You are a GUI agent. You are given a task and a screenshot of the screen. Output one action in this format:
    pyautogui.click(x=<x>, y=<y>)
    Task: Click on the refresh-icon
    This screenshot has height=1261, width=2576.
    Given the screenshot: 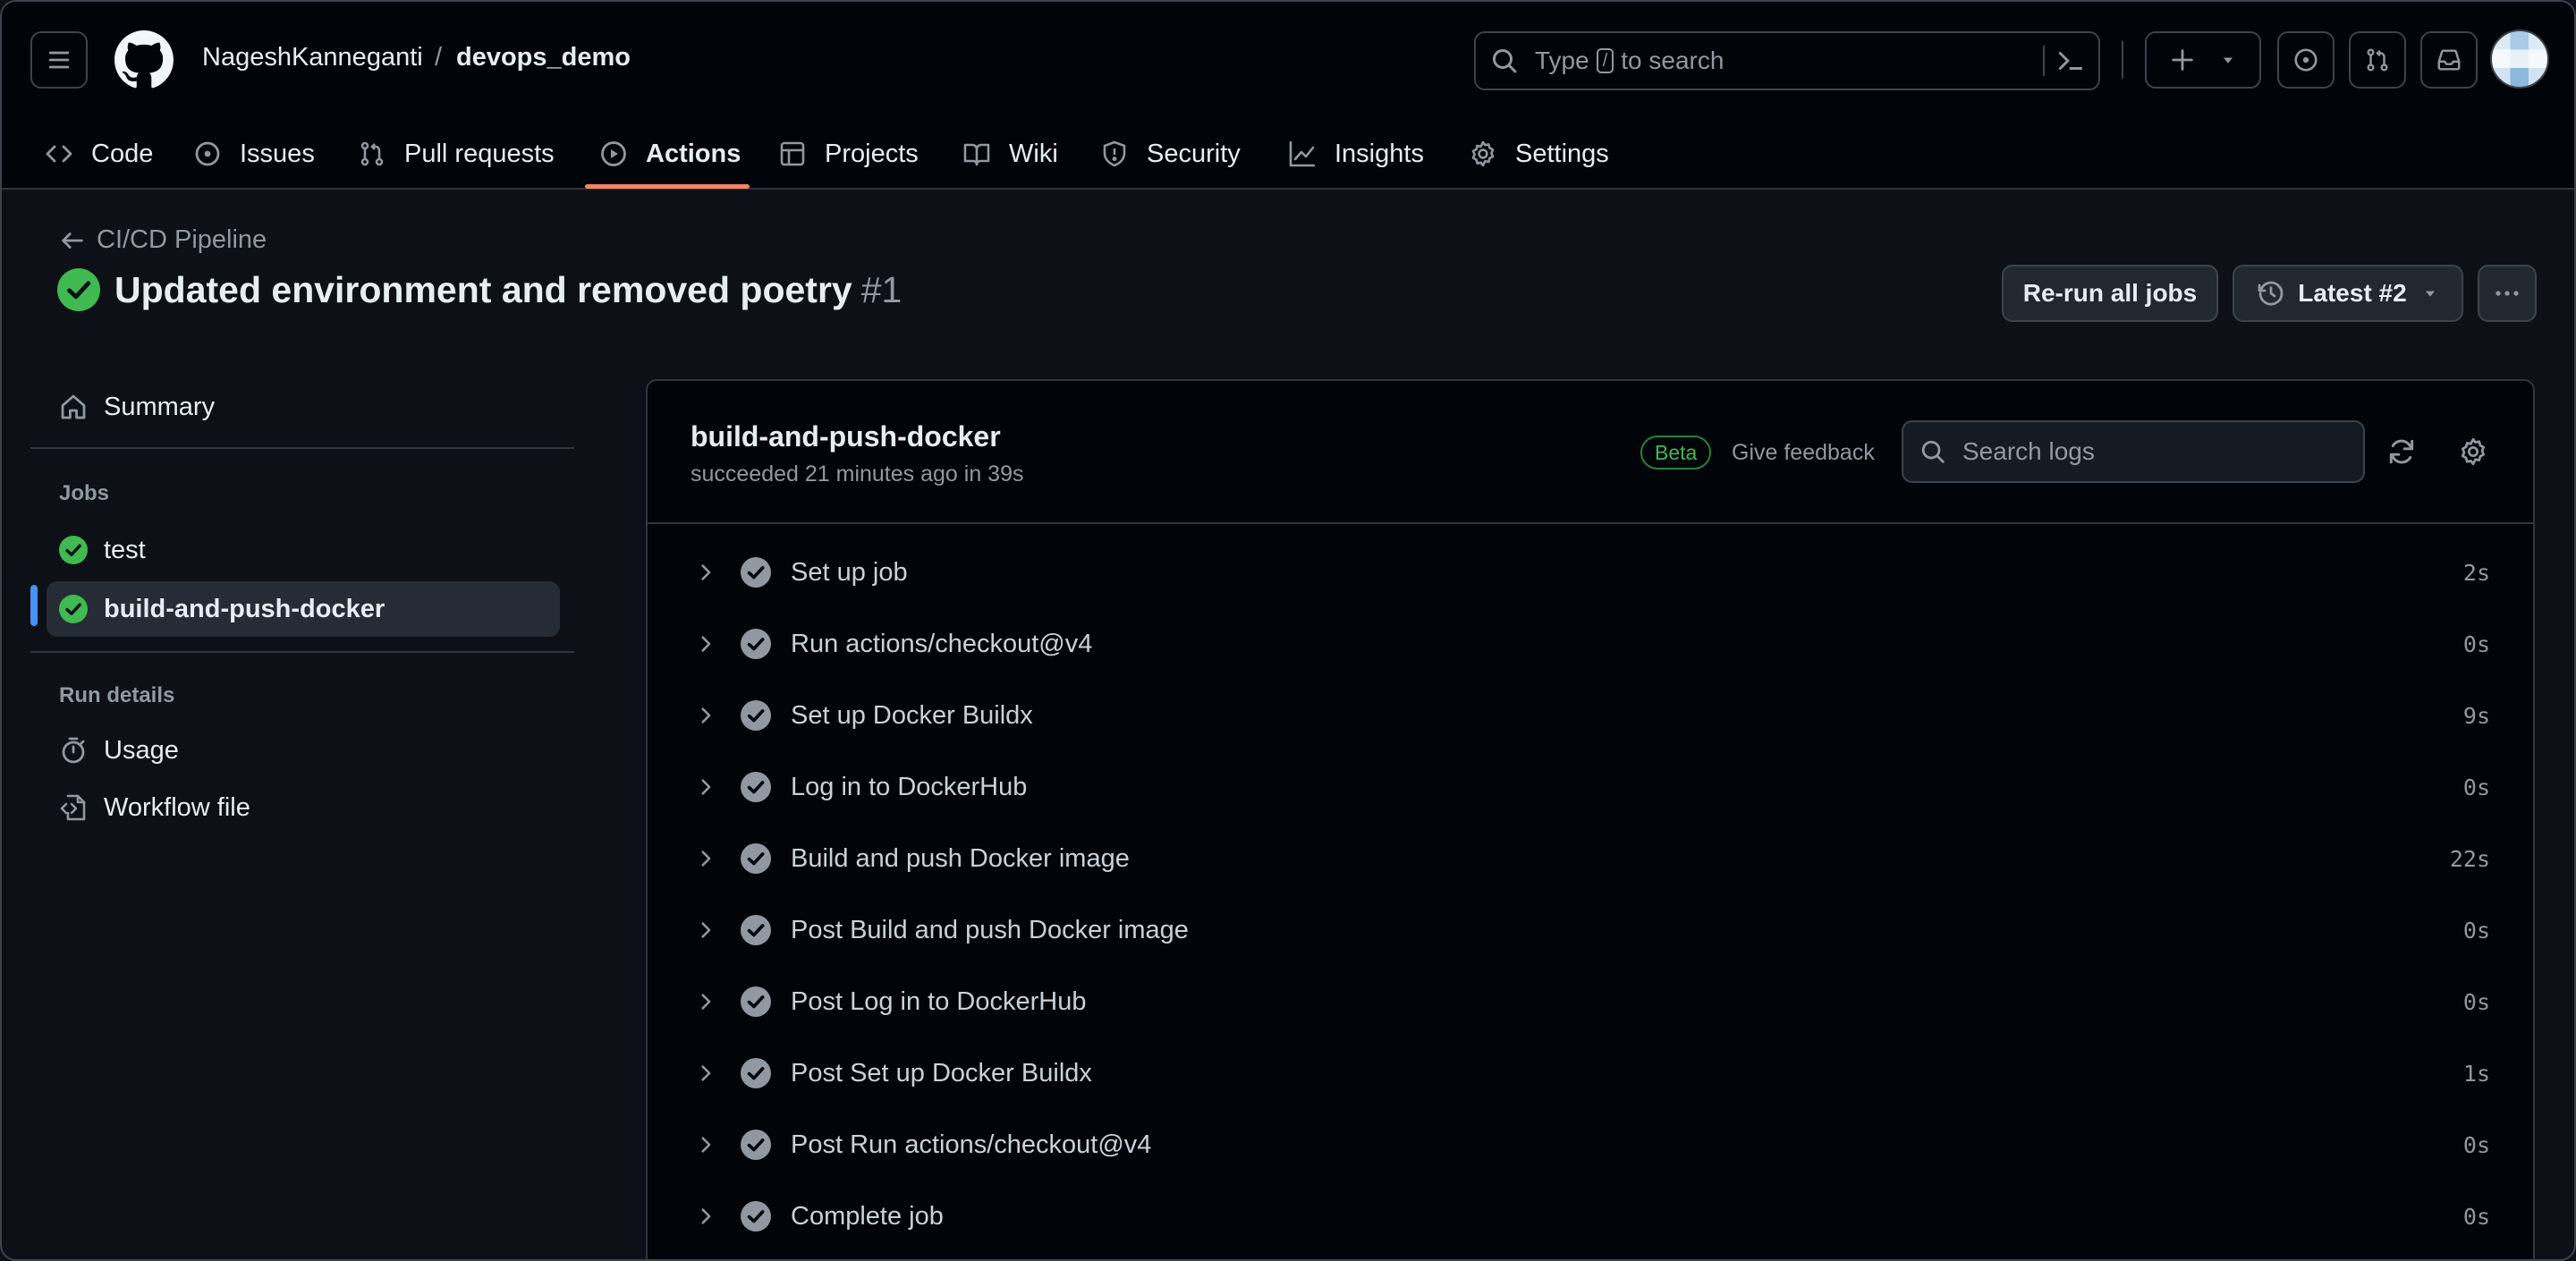 What is the action you would take?
    pyautogui.click(x=2401, y=452)
    